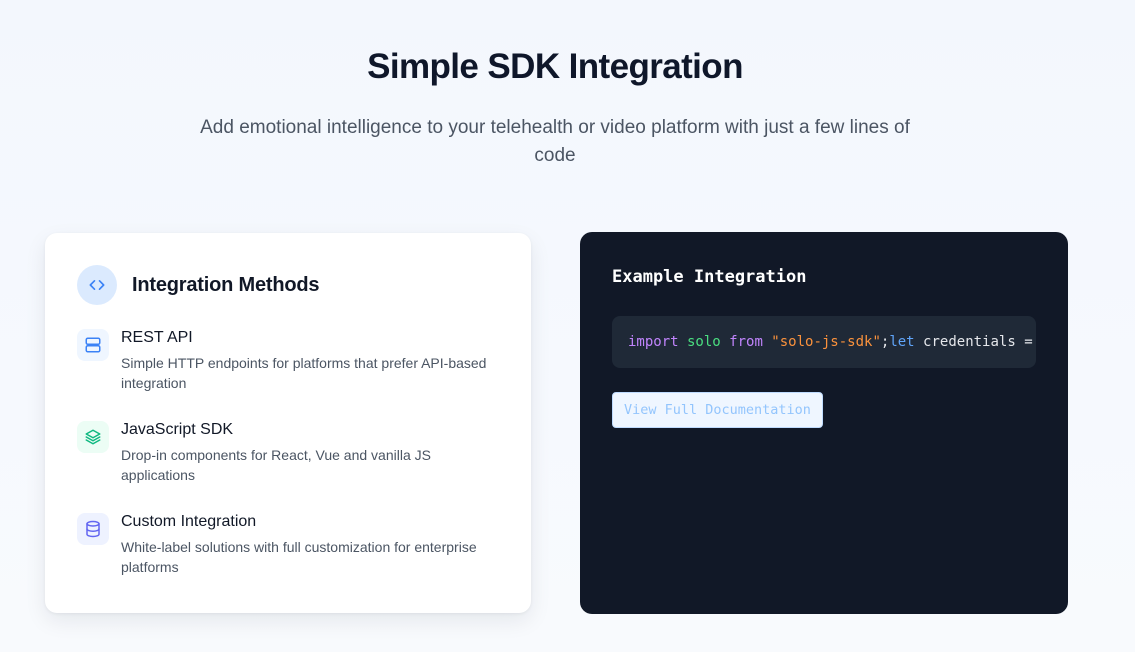  Describe the element at coordinates (653, 342) in the screenshot. I see `code-token-import: import` at that location.